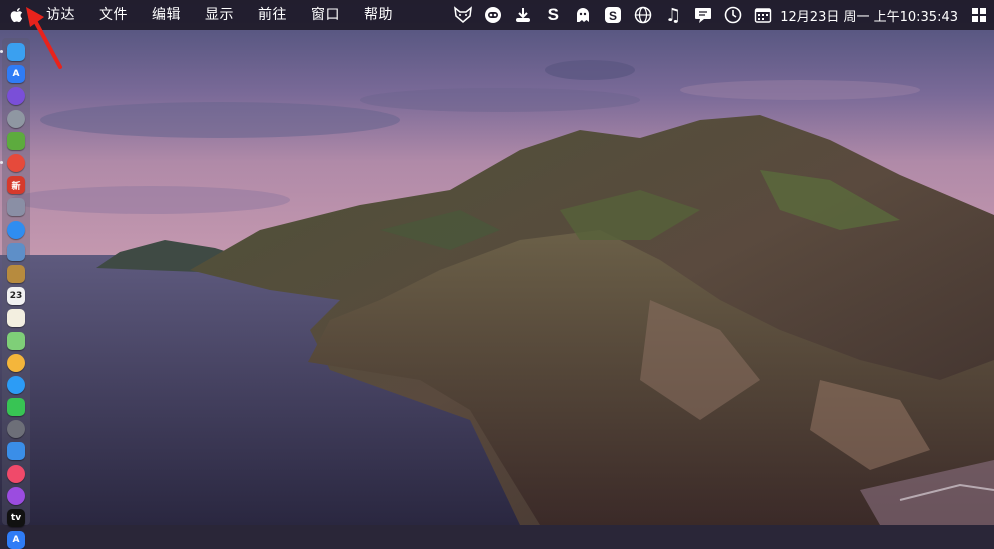  I want to click on dock-item-music, so click(16, 473).